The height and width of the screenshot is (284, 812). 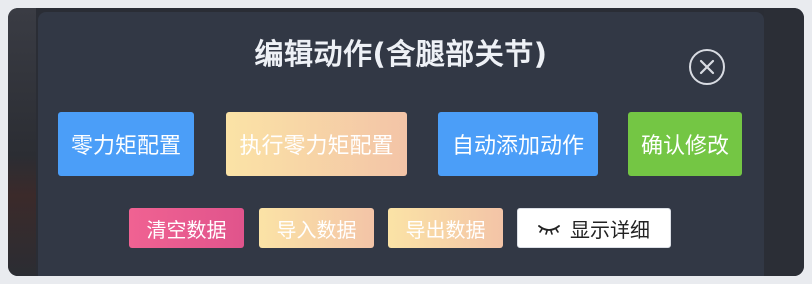 I want to click on confirm-edit-button: 确认修改, so click(x=685, y=144).